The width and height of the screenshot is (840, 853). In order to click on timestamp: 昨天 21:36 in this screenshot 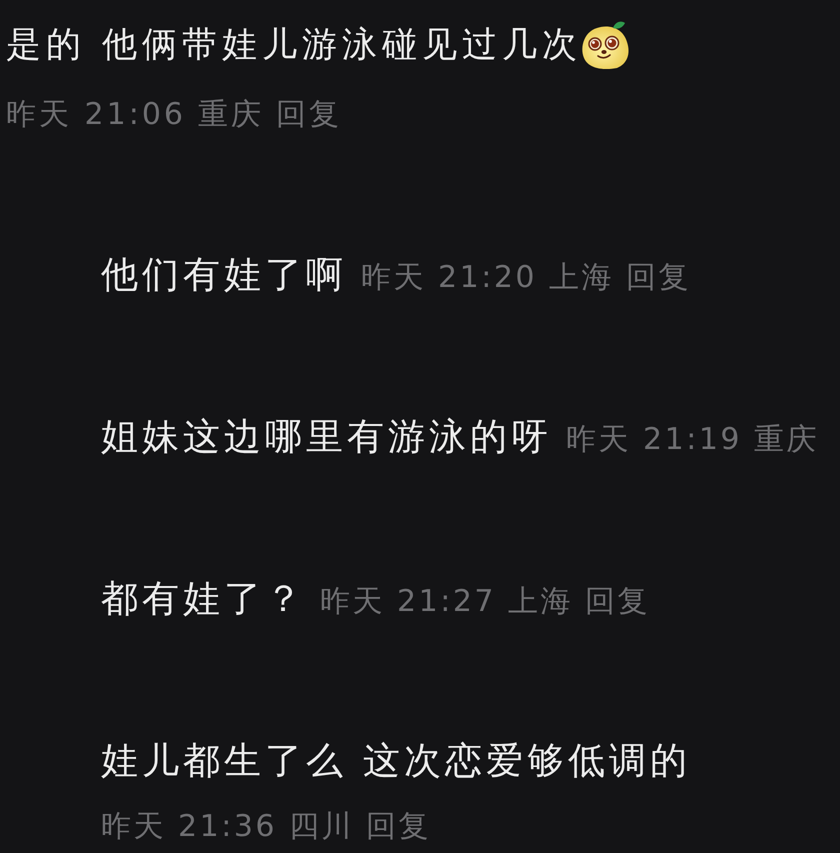, I will do `click(189, 827)`.